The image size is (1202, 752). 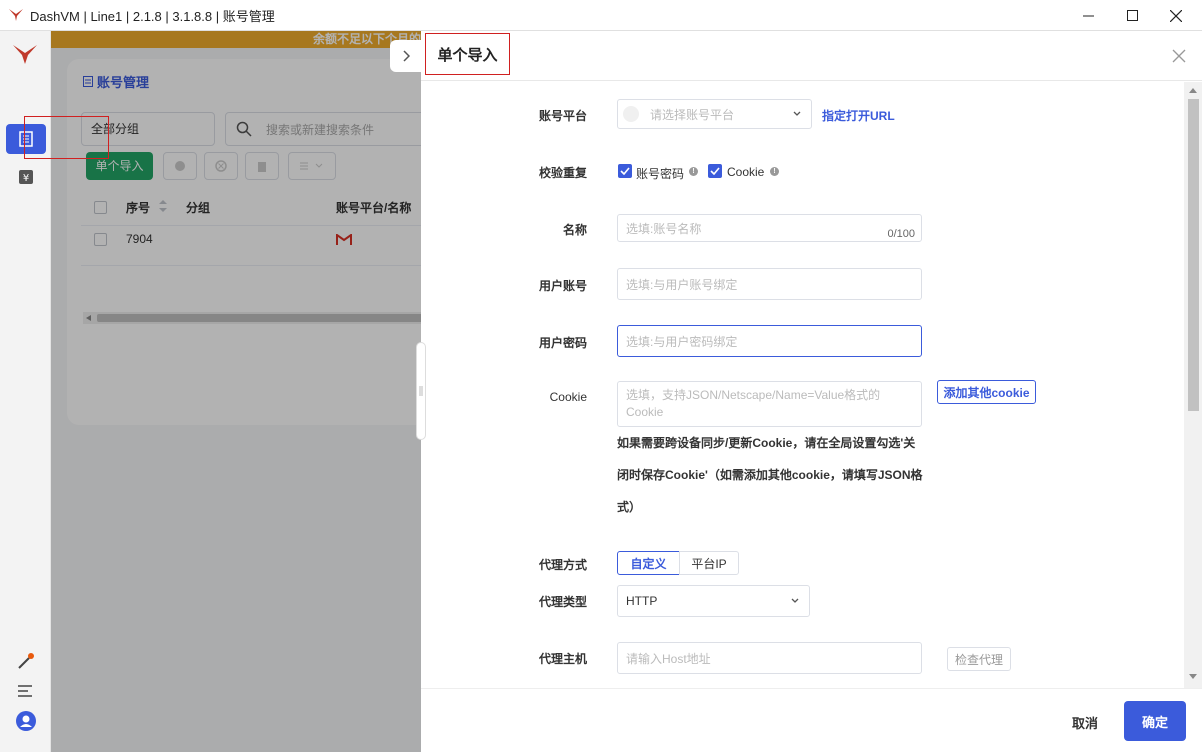 I want to click on minimize-icon, so click(x=1088, y=15).